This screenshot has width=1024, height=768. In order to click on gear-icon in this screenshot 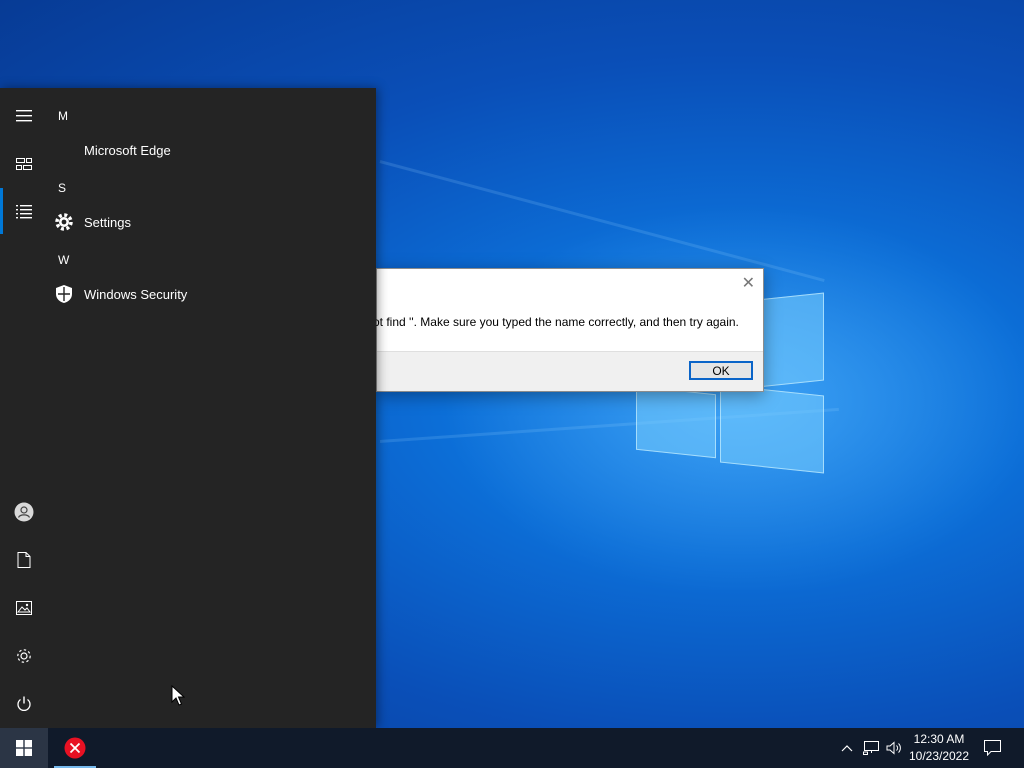, I will do `click(64, 222)`.